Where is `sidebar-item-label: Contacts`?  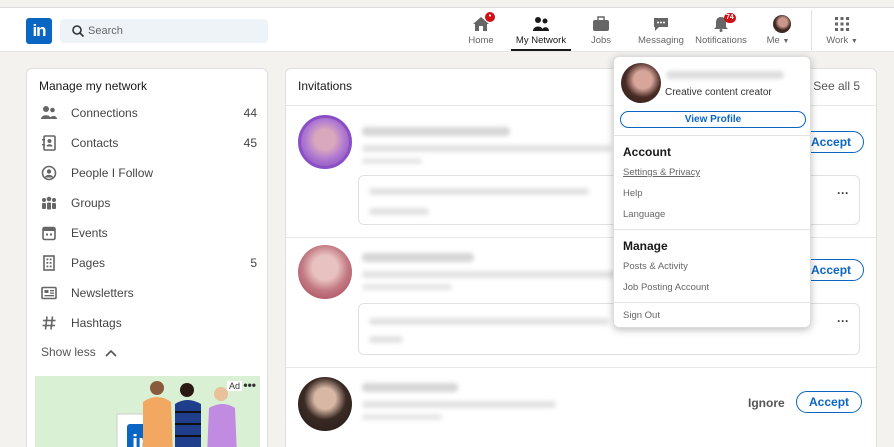
sidebar-item-label: Contacts is located at coordinates (95, 143).